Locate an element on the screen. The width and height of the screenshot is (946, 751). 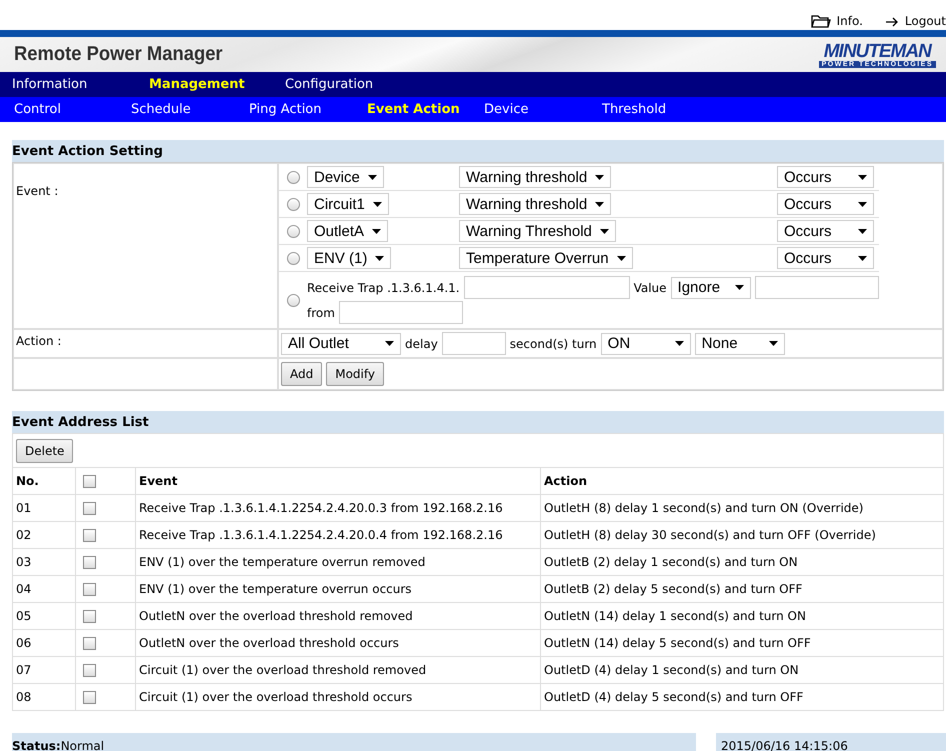
datetime-text: 2015/06/16 14:15:06 is located at coordinates (831, 742).